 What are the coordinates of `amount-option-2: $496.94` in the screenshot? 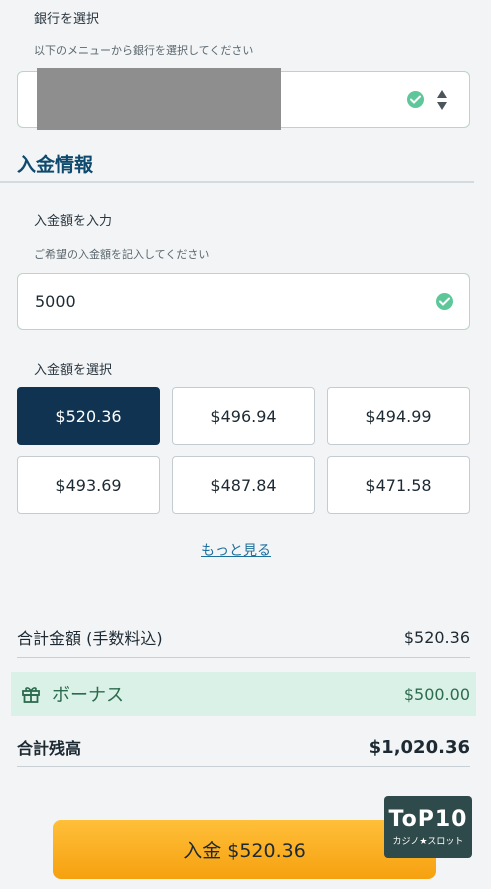 It's located at (243, 416).